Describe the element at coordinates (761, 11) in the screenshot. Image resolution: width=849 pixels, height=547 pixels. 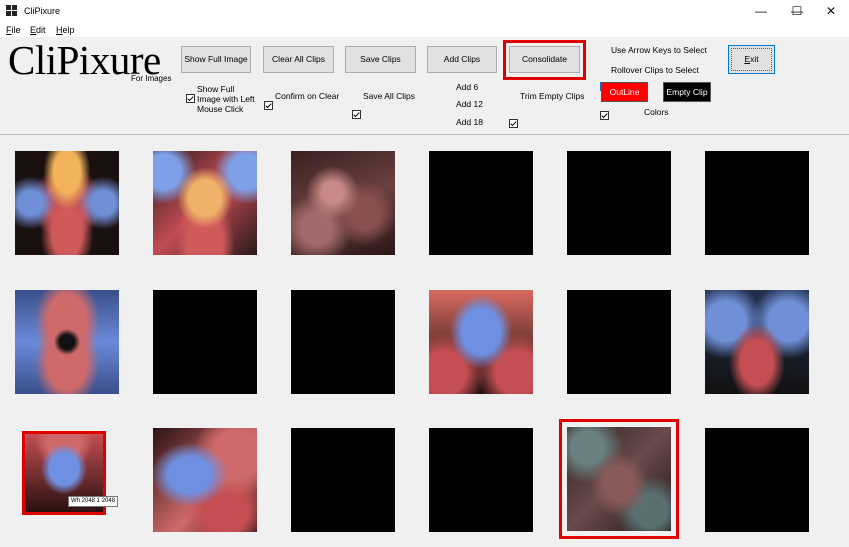
I see `minimize-icon-glyph: —` at that location.